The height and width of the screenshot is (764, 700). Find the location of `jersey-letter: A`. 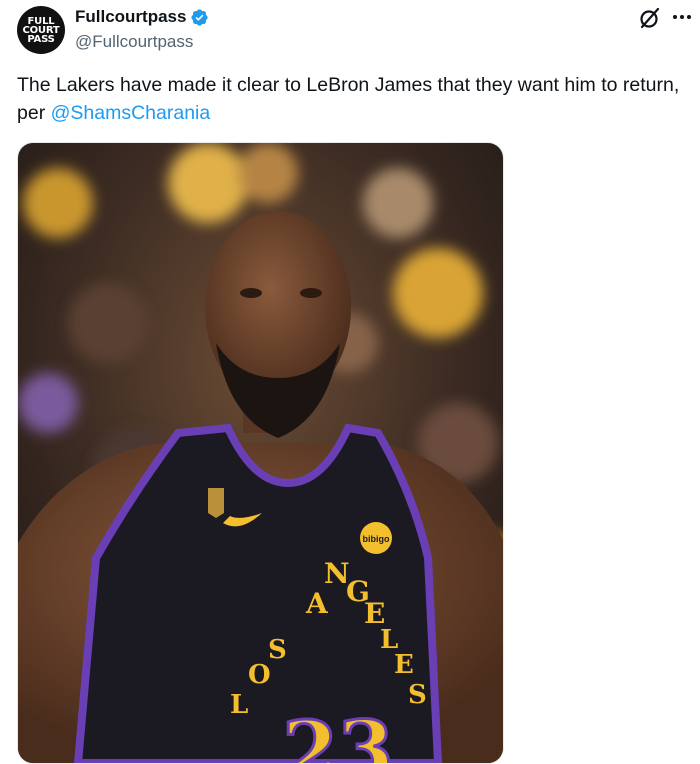

jersey-letter: A is located at coordinates (317, 603).